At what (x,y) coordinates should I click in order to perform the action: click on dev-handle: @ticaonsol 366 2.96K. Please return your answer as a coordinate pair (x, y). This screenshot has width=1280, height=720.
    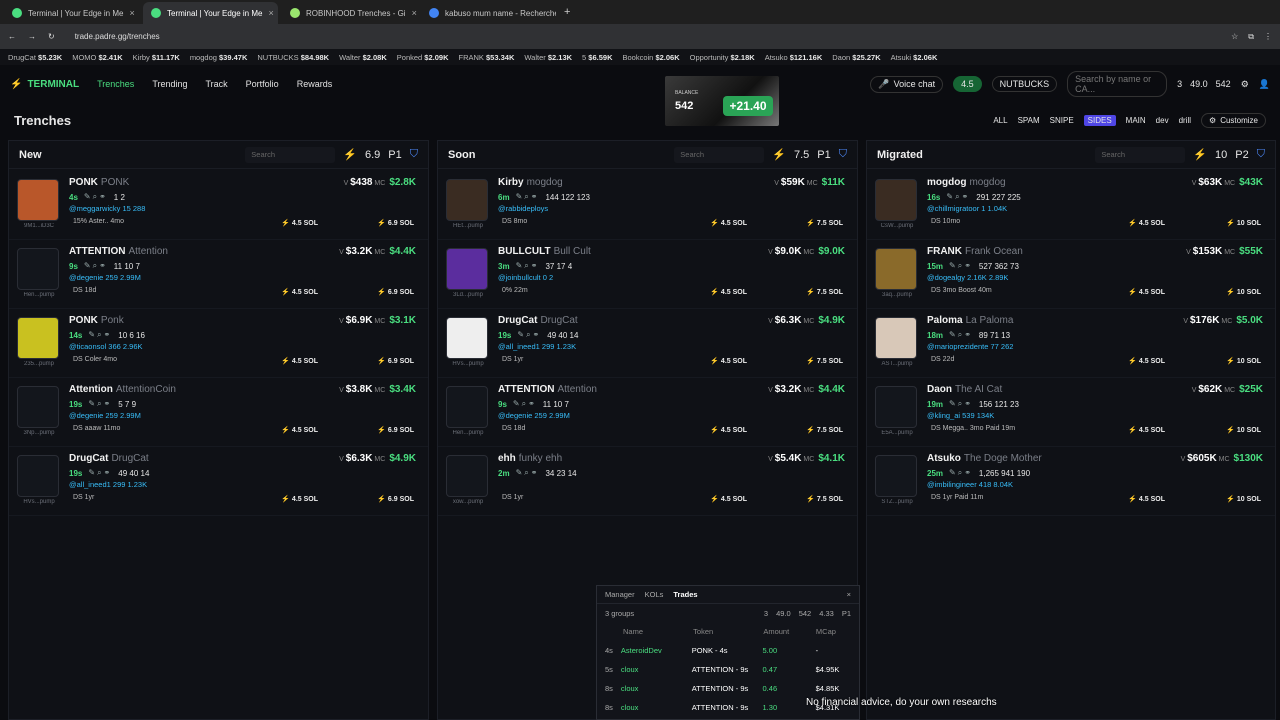
    Looking at the image, I should click on (106, 346).